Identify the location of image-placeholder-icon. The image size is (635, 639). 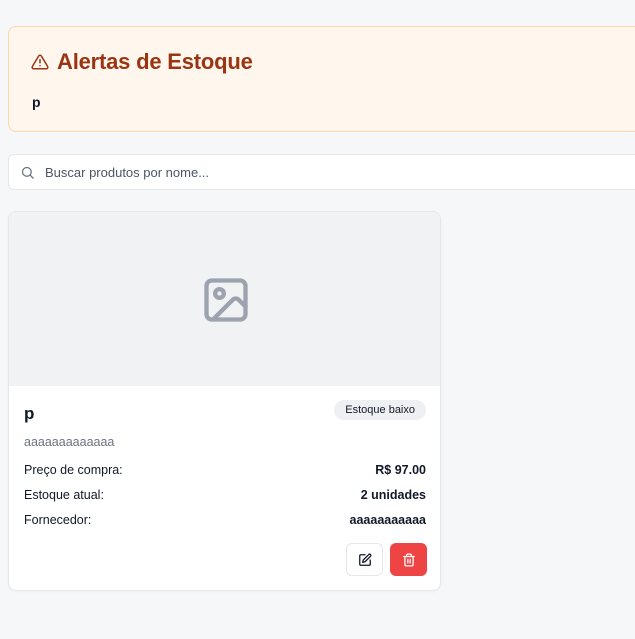
(226, 300).